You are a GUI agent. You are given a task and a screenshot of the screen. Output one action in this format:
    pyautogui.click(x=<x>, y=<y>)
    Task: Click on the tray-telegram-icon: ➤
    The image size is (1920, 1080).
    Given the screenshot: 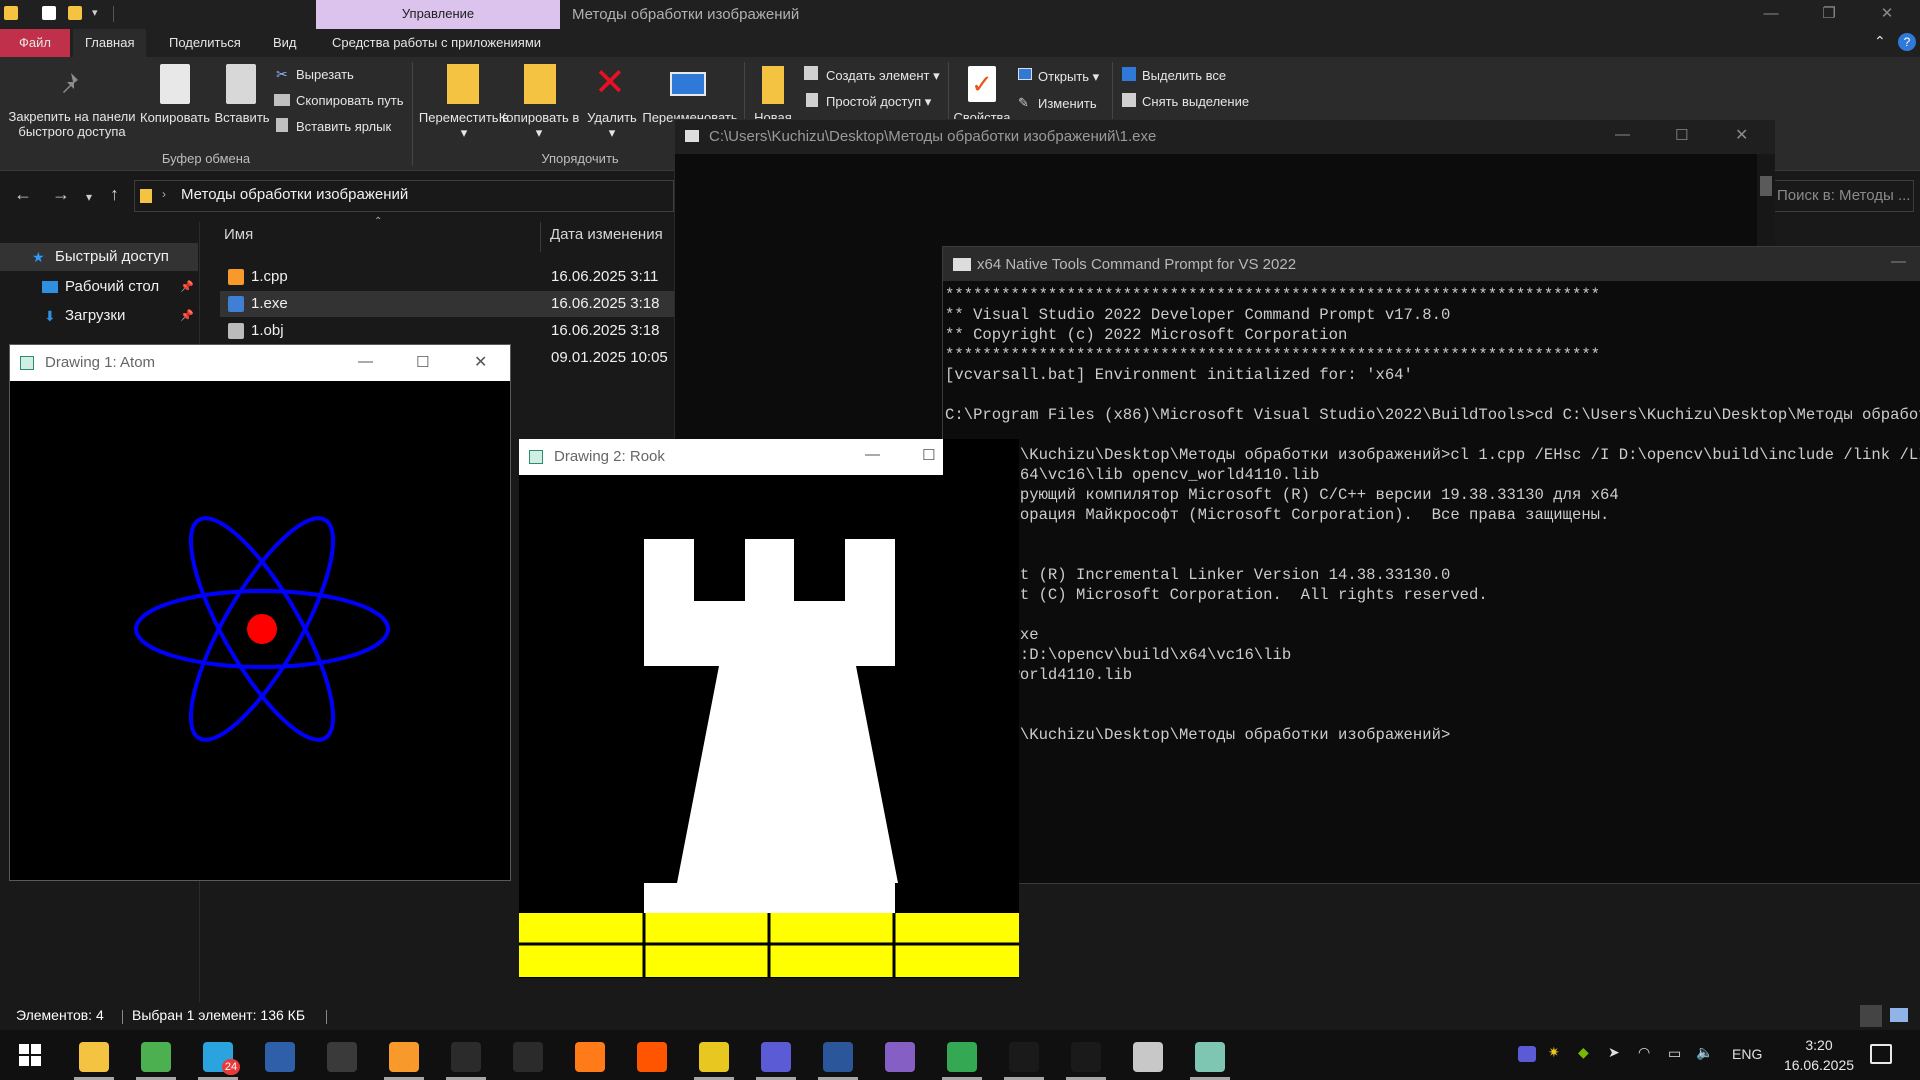 What is the action you would take?
    pyautogui.click(x=1614, y=1052)
    